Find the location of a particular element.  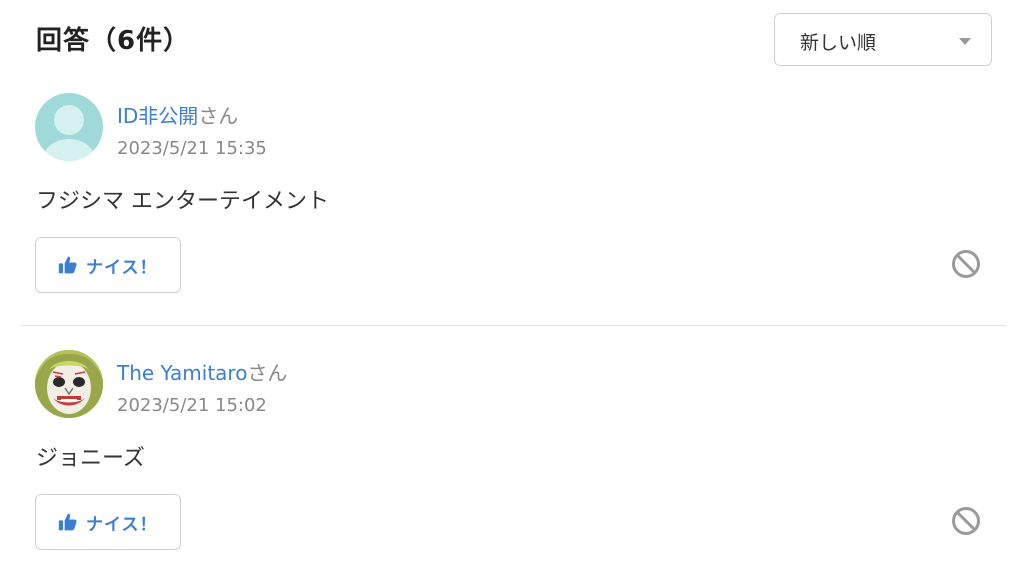

user-name-link: The Yamitaro is located at coordinates (182, 373).